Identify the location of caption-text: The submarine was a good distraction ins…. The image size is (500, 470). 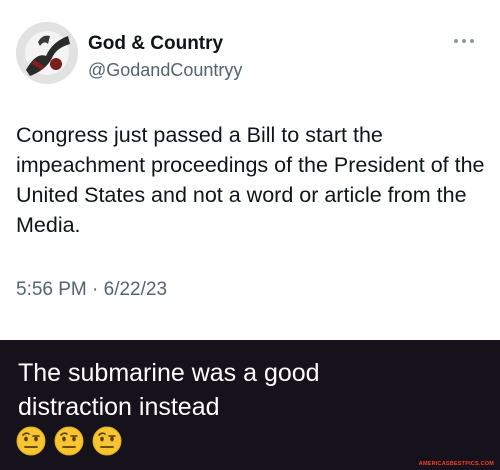
(169, 390).